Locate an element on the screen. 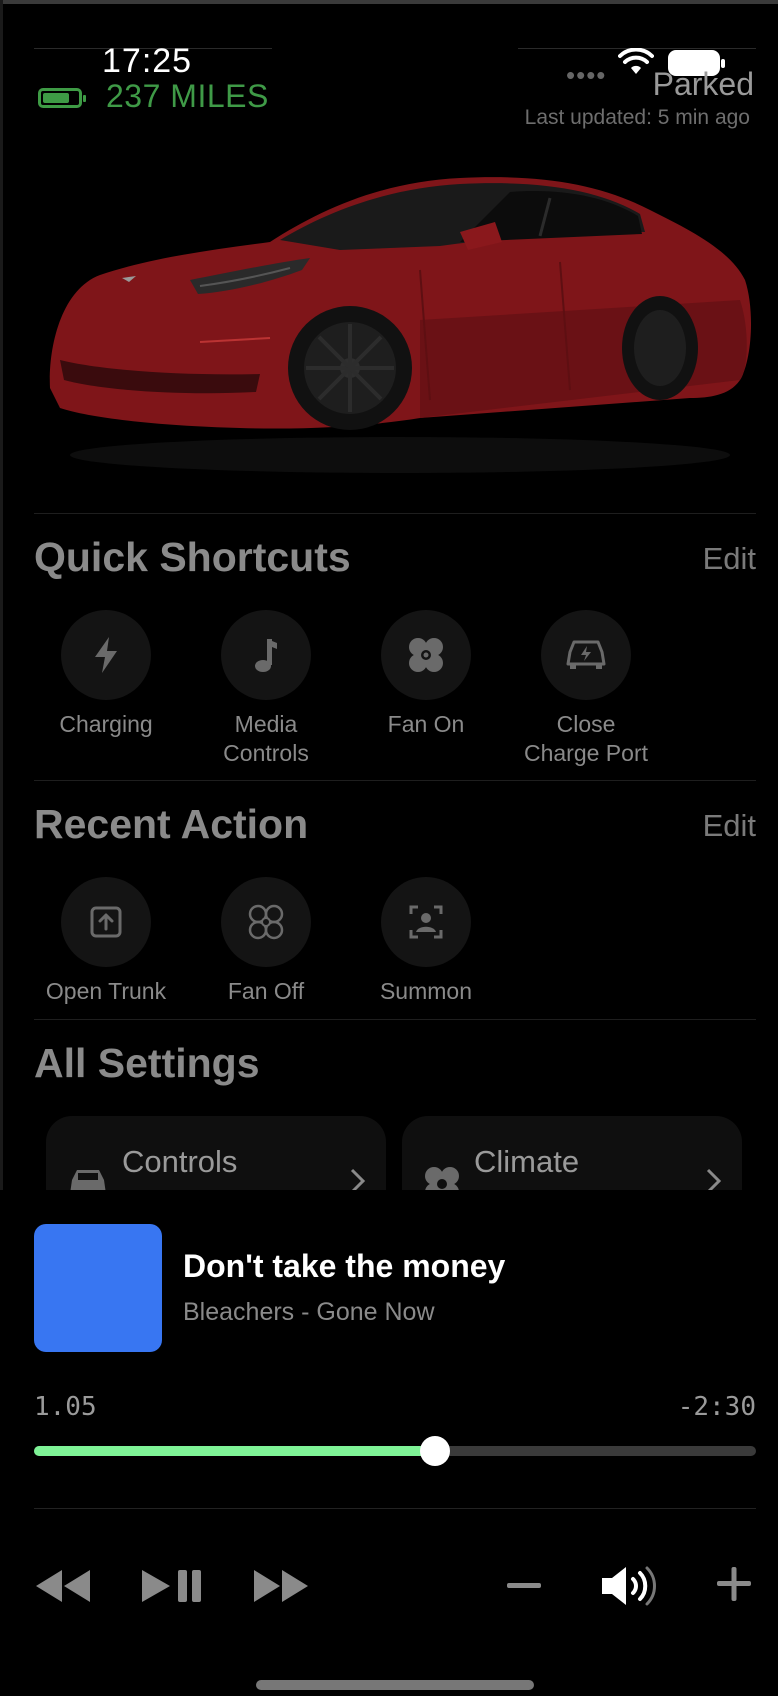 The image size is (778, 1696). shortcut-charge-port-label-2: Charge Port is located at coordinates (585, 753).